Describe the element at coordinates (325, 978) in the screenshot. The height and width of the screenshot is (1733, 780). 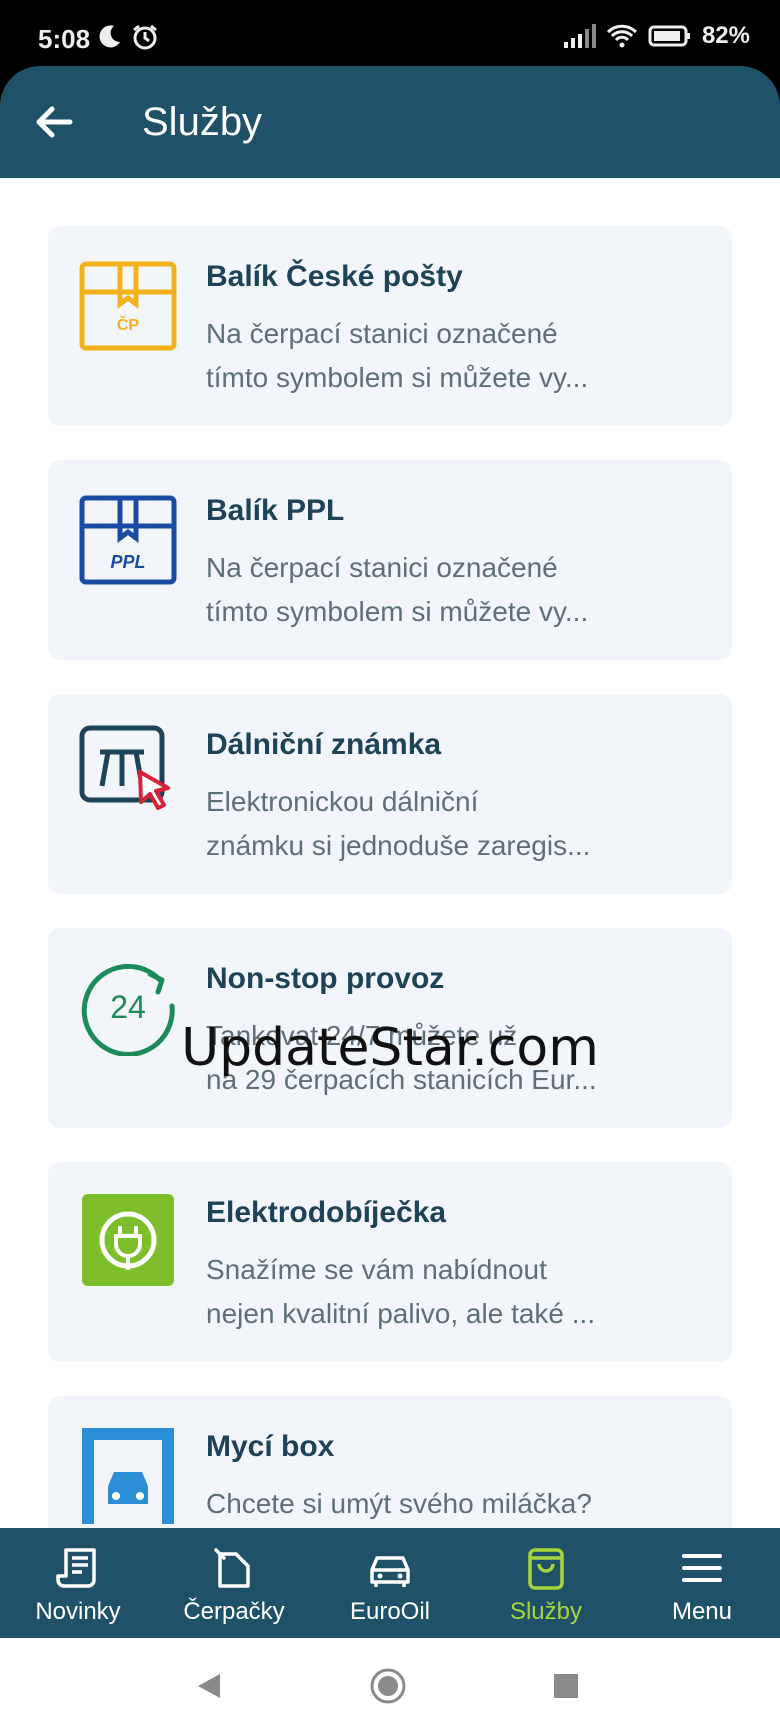
I see `service-title: Non-stop provoz` at that location.